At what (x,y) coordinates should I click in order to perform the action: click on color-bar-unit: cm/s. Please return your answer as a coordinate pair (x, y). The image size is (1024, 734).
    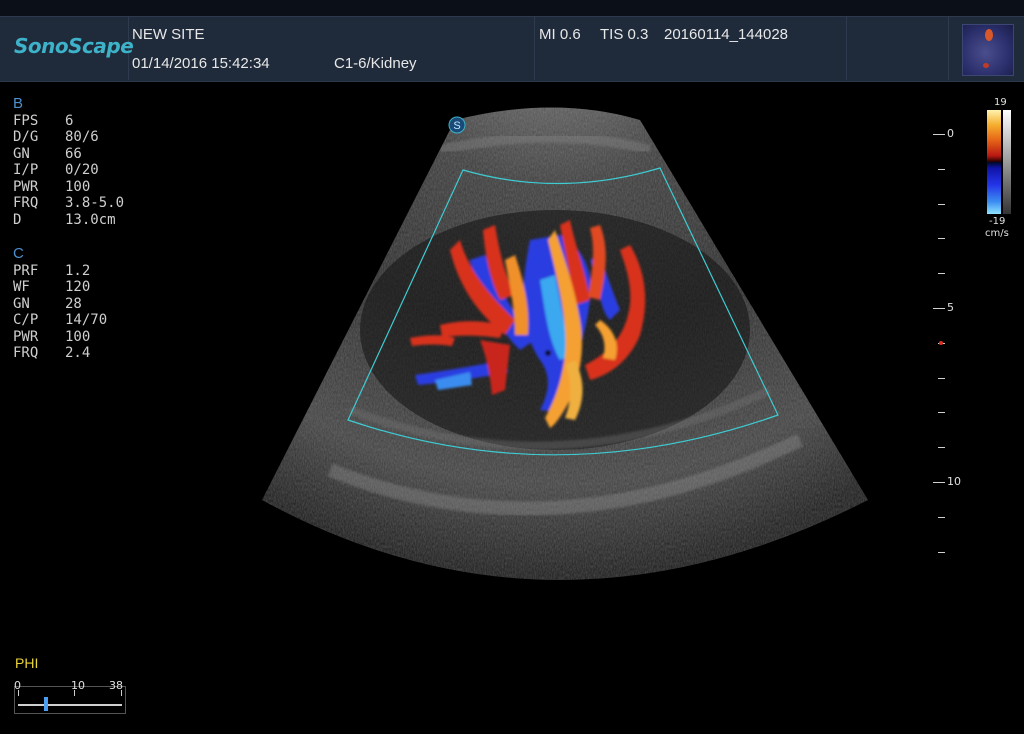
    Looking at the image, I should click on (997, 233).